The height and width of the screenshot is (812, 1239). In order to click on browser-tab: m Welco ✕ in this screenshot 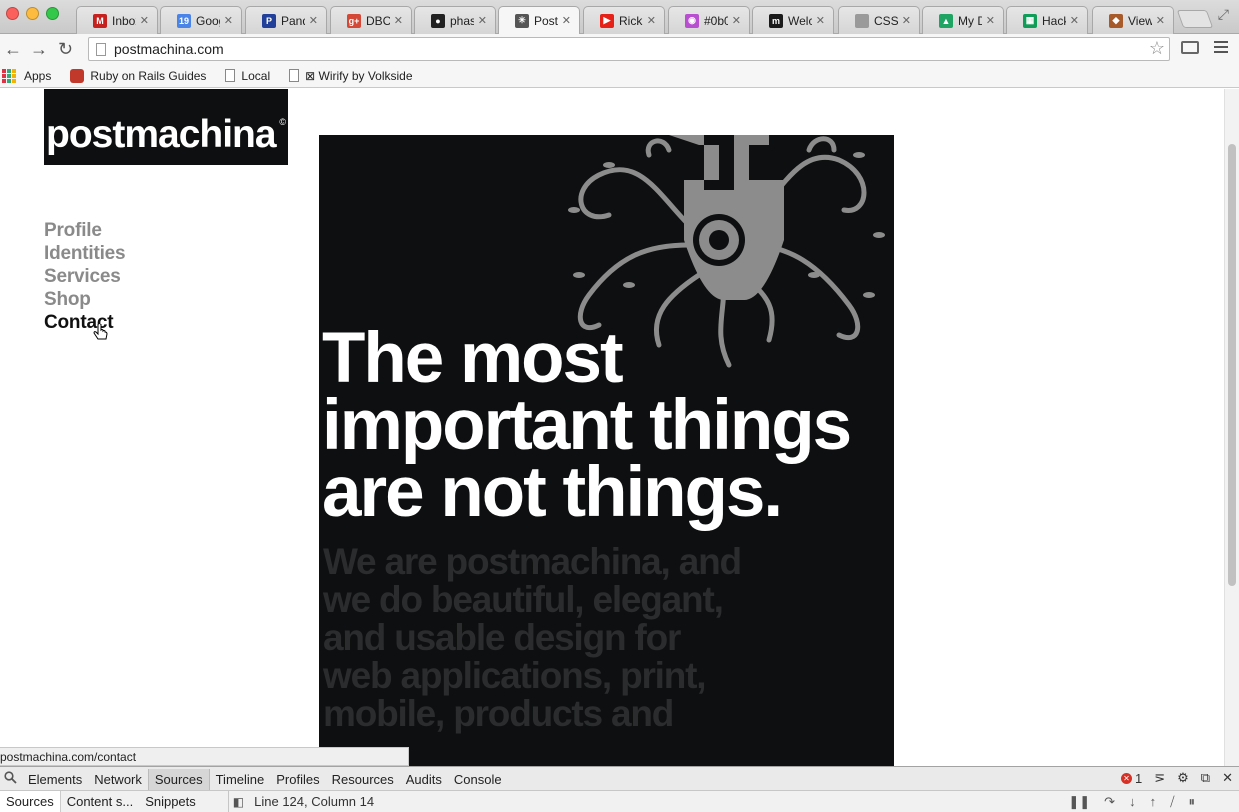, I will do `click(793, 20)`.